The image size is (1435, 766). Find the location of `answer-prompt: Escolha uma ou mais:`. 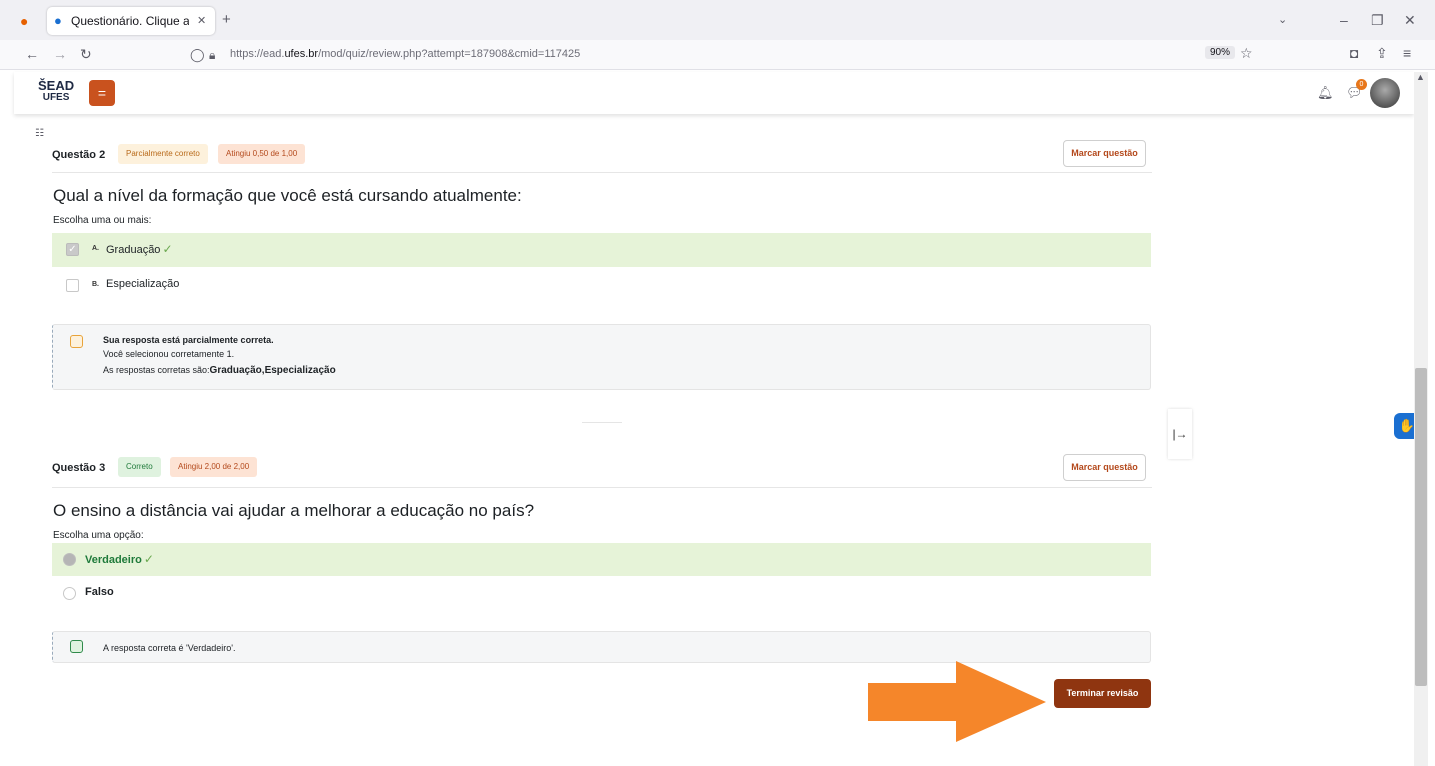

answer-prompt: Escolha uma ou mais: is located at coordinates (102, 220).